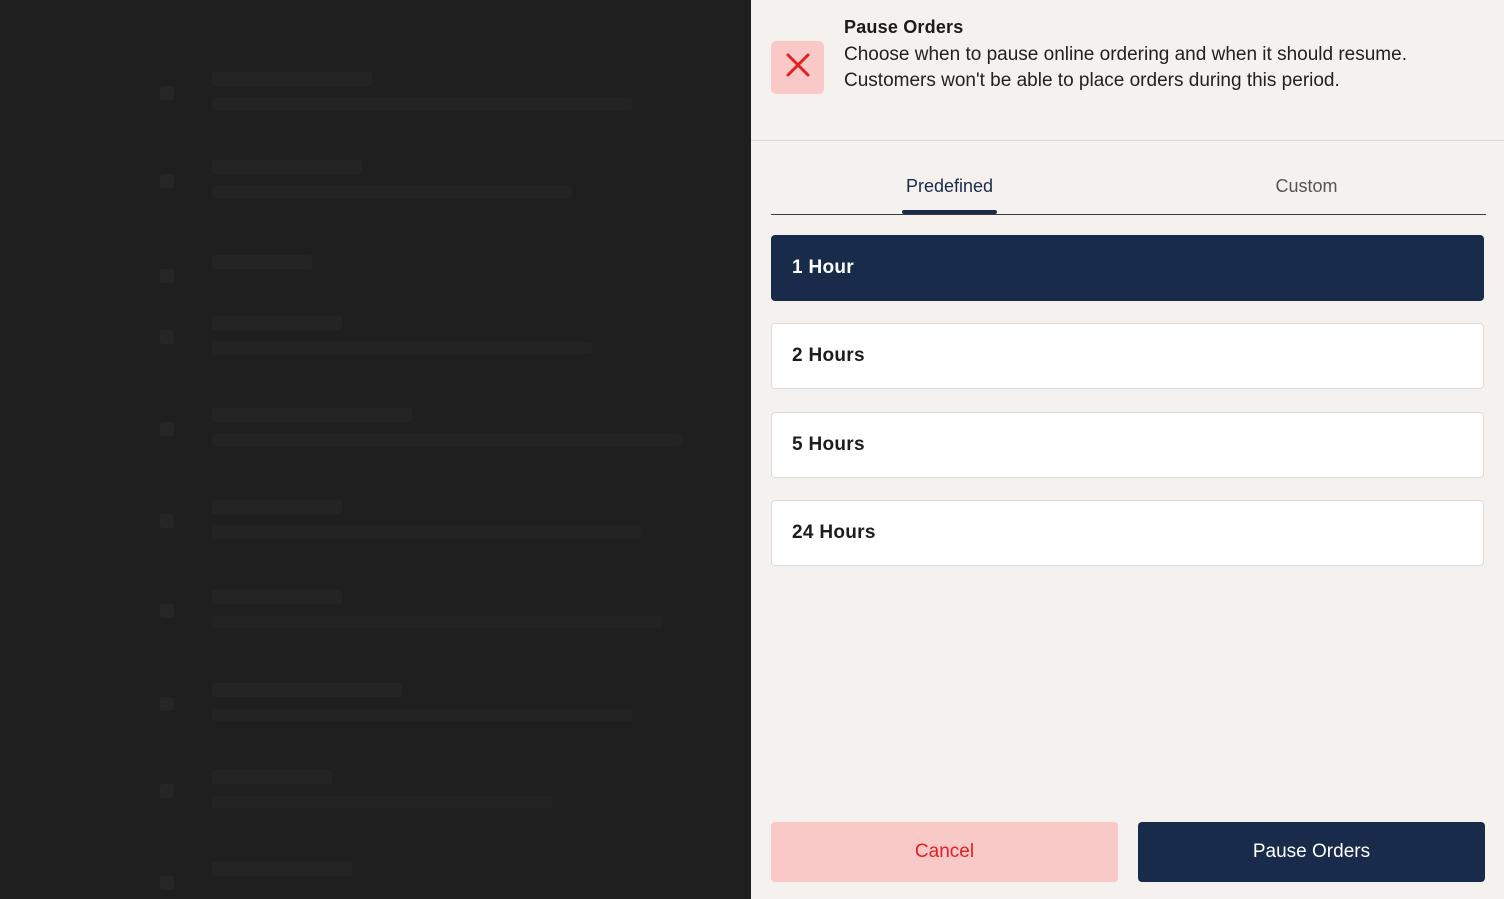 The image size is (1504, 899). What do you see at coordinates (1311, 852) in the screenshot?
I see `pause-orders-button: Pause Orders` at bounding box center [1311, 852].